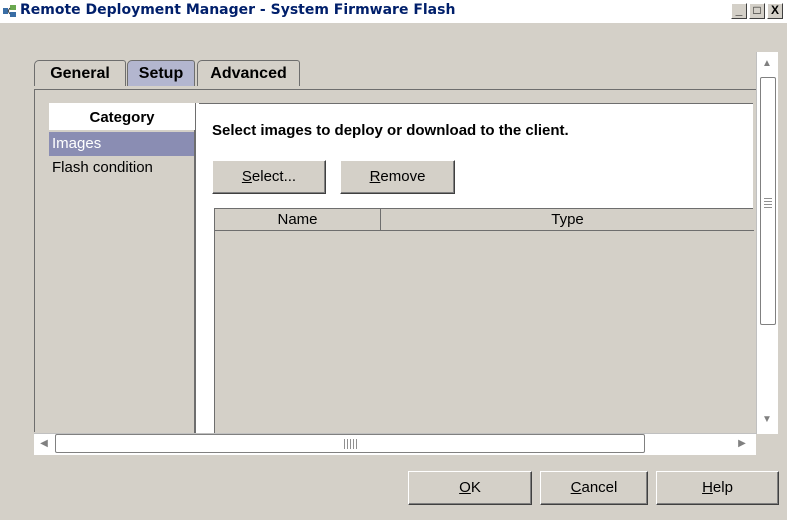  What do you see at coordinates (122, 281) in the screenshot?
I see `category-list: Images Flash condition` at bounding box center [122, 281].